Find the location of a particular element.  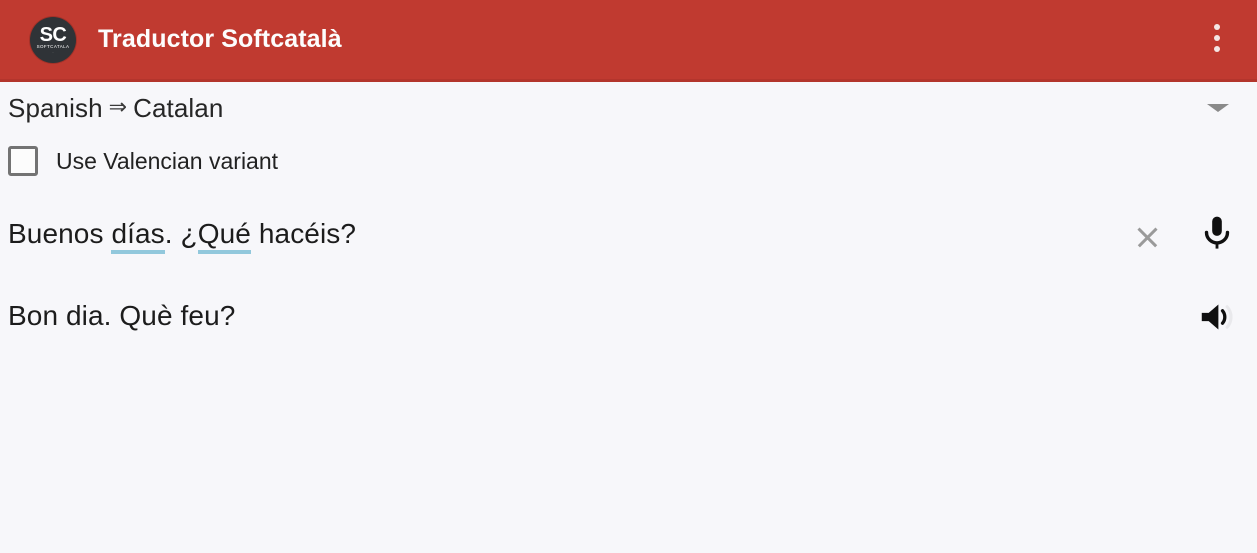

source-text-field: Buenos días. ¿Qué hacéis? is located at coordinates (628, 236).